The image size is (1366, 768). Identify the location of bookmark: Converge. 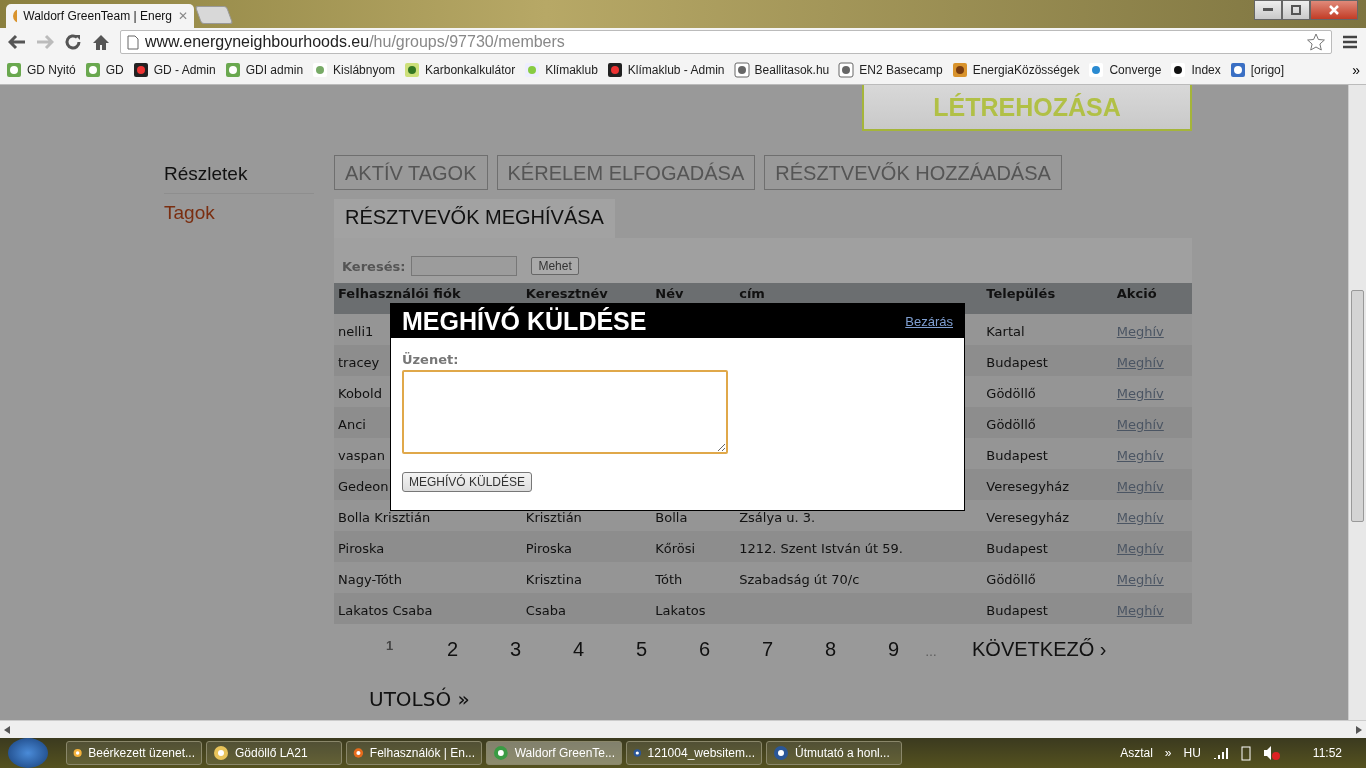
(1125, 70).